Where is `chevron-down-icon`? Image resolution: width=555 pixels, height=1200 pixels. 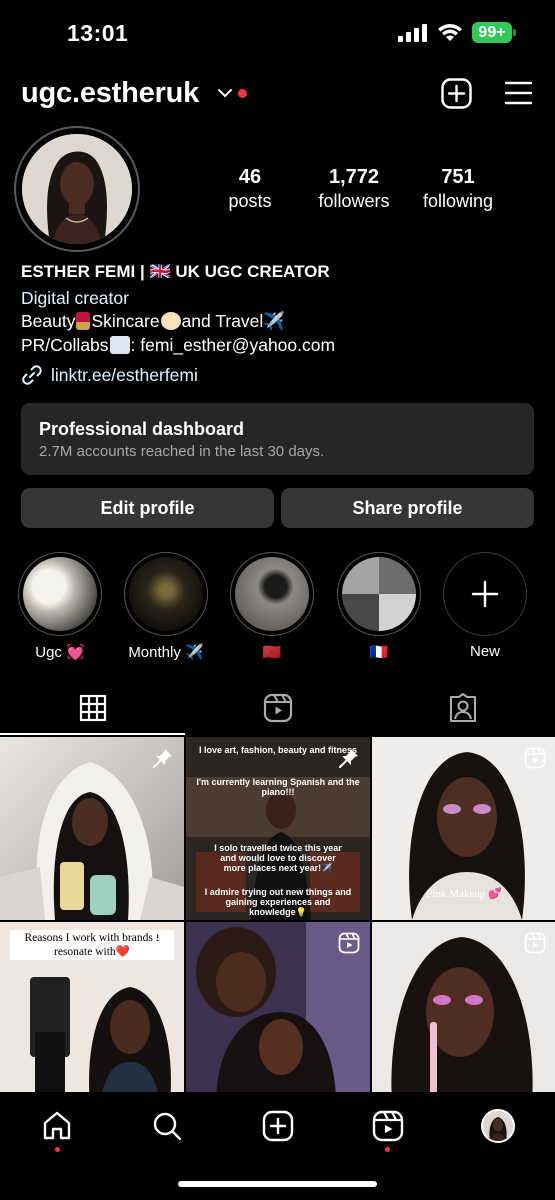 chevron-down-icon is located at coordinates (225, 93).